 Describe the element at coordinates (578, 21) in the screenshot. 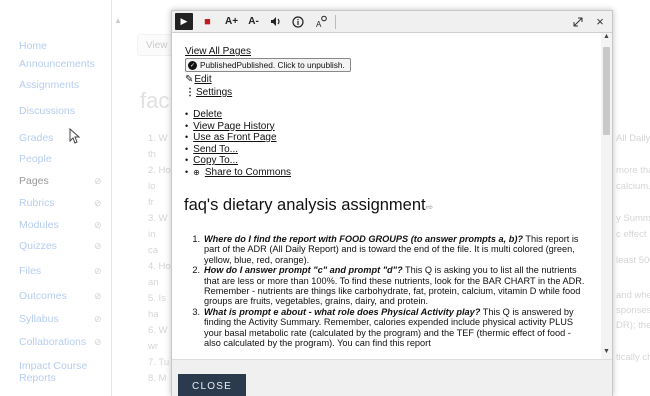

I see `expand-icon` at that location.